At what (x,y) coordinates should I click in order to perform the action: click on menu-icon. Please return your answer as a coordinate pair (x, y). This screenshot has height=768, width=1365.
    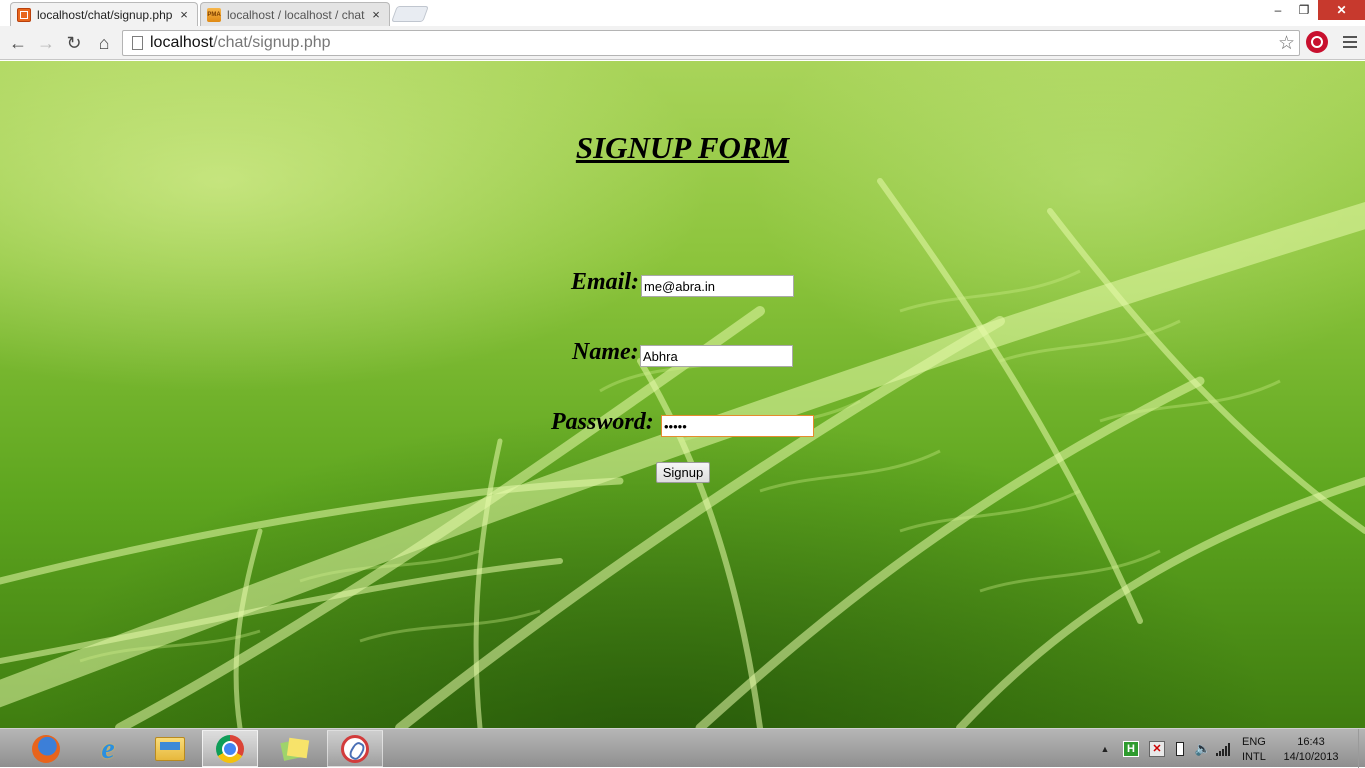
    Looking at the image, I should click on (1350, 42).